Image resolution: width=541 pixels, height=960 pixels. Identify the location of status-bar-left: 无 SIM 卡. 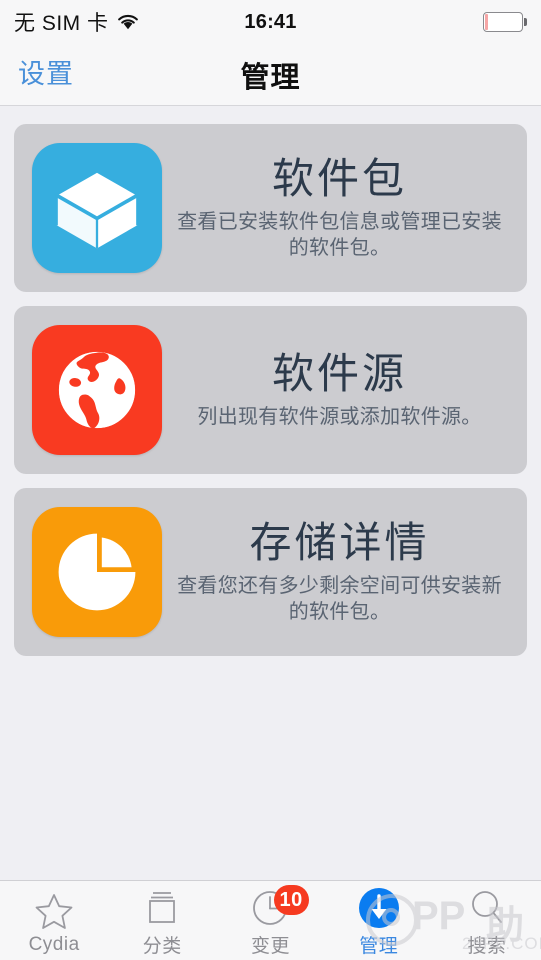
(77, 22).